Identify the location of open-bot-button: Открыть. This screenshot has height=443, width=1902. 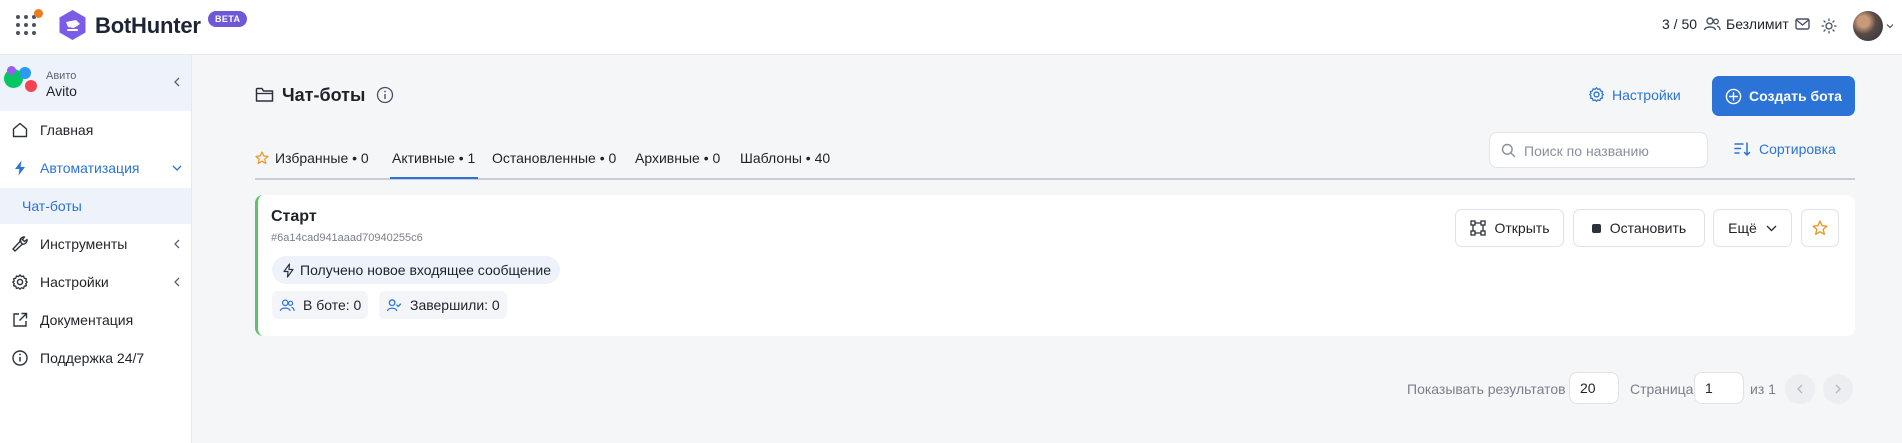
(1509, 228).